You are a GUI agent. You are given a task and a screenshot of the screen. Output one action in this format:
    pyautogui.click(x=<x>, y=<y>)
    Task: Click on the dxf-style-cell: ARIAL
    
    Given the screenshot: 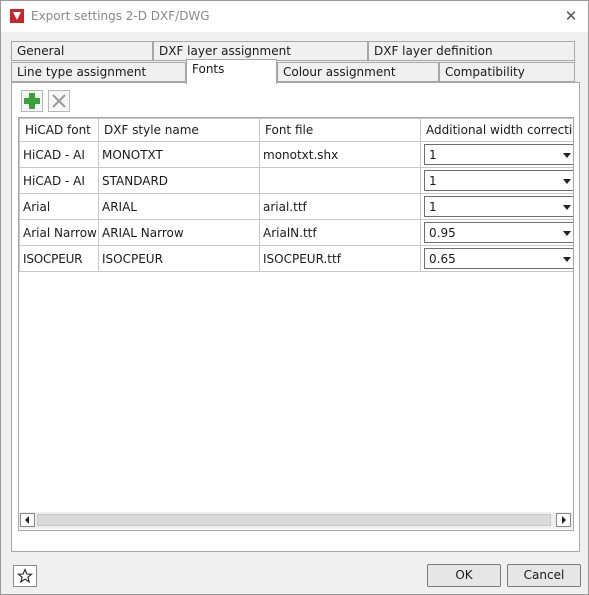 What is the action you would take?
    pyautogui.click(x=179, y=206)
    